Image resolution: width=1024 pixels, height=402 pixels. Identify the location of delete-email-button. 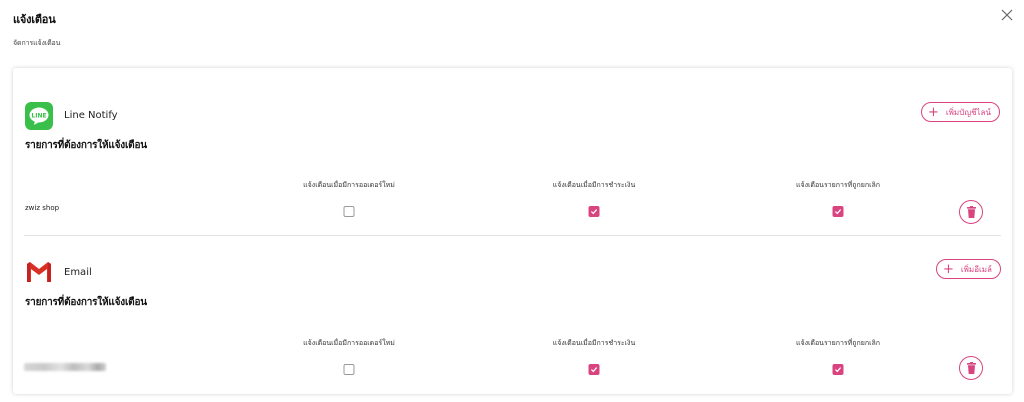
(971, 368).